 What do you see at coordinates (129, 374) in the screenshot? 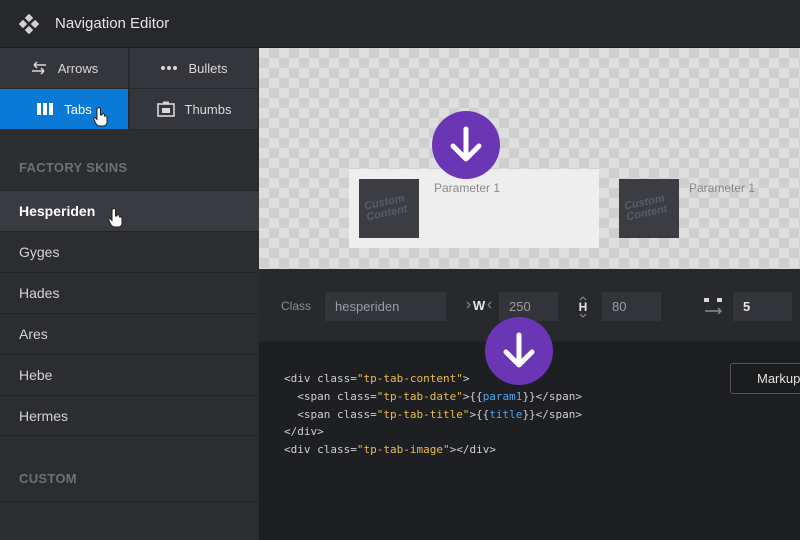
I see `skin-item-hebe: Hebe` at bounding box center [129, 374].